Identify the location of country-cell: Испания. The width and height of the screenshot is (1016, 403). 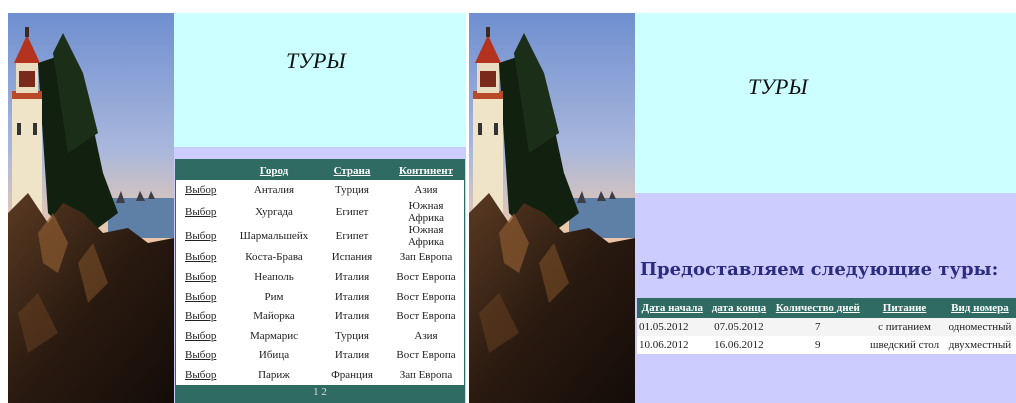
(352, 257).